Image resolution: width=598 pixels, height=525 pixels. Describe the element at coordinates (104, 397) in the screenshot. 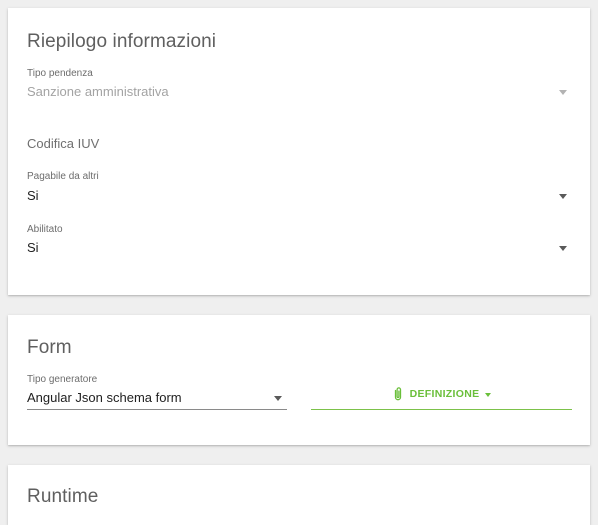

I see `tipo-generatore-value: Angular Json schema form` at that location.